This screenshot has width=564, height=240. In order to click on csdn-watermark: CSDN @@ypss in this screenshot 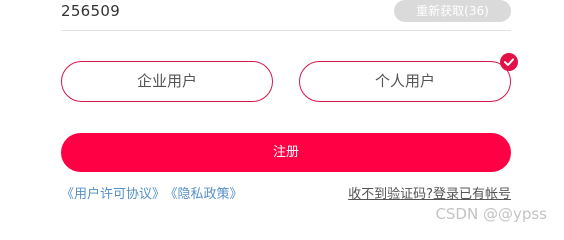, I will do `click(491, 214)`.